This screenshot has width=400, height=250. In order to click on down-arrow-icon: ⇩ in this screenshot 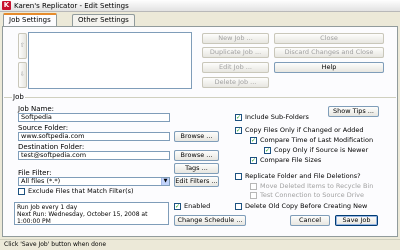, I will do `click(22, 74)`.